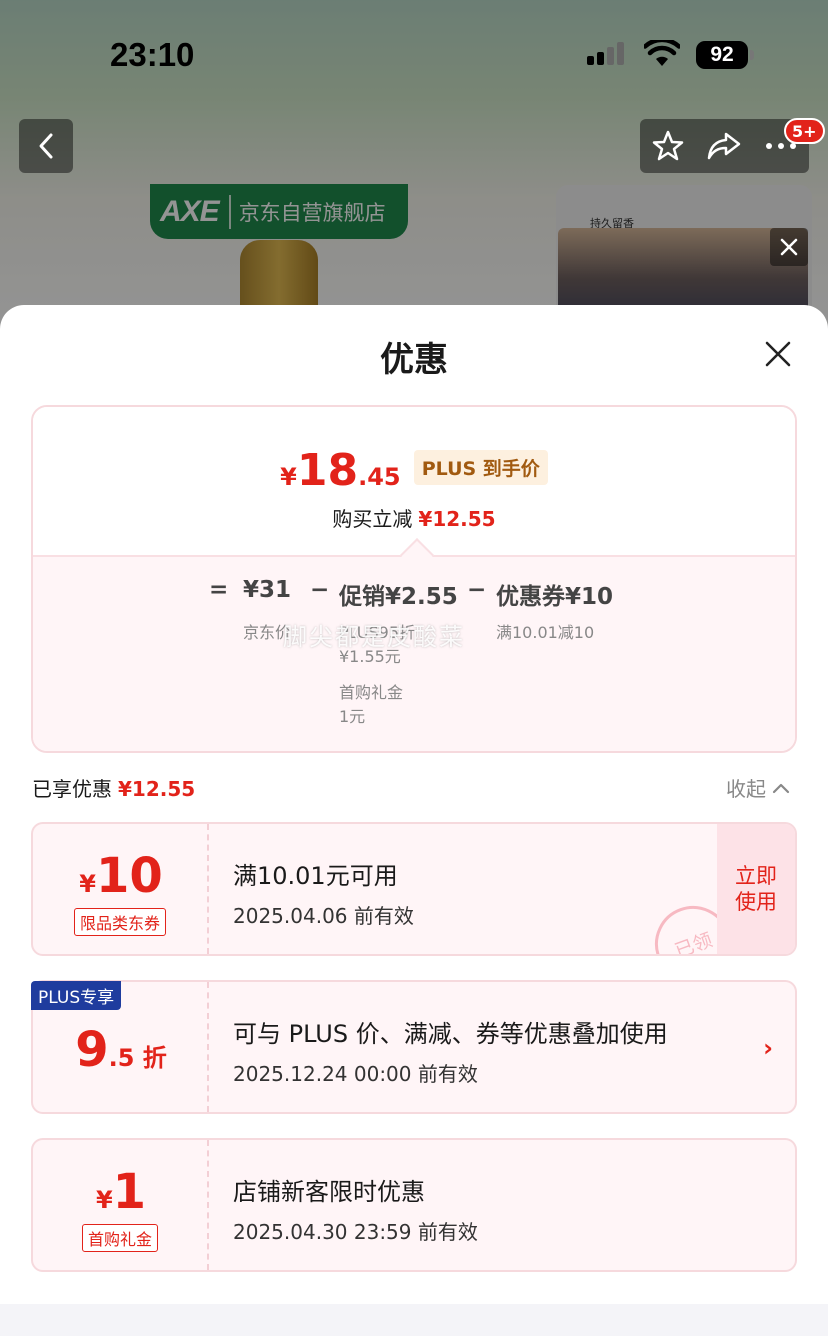  What do you see at coordinates (372, 519) in the screenshot?
I see `reduce-label: 购买立减` at bounding box center [372, 519].